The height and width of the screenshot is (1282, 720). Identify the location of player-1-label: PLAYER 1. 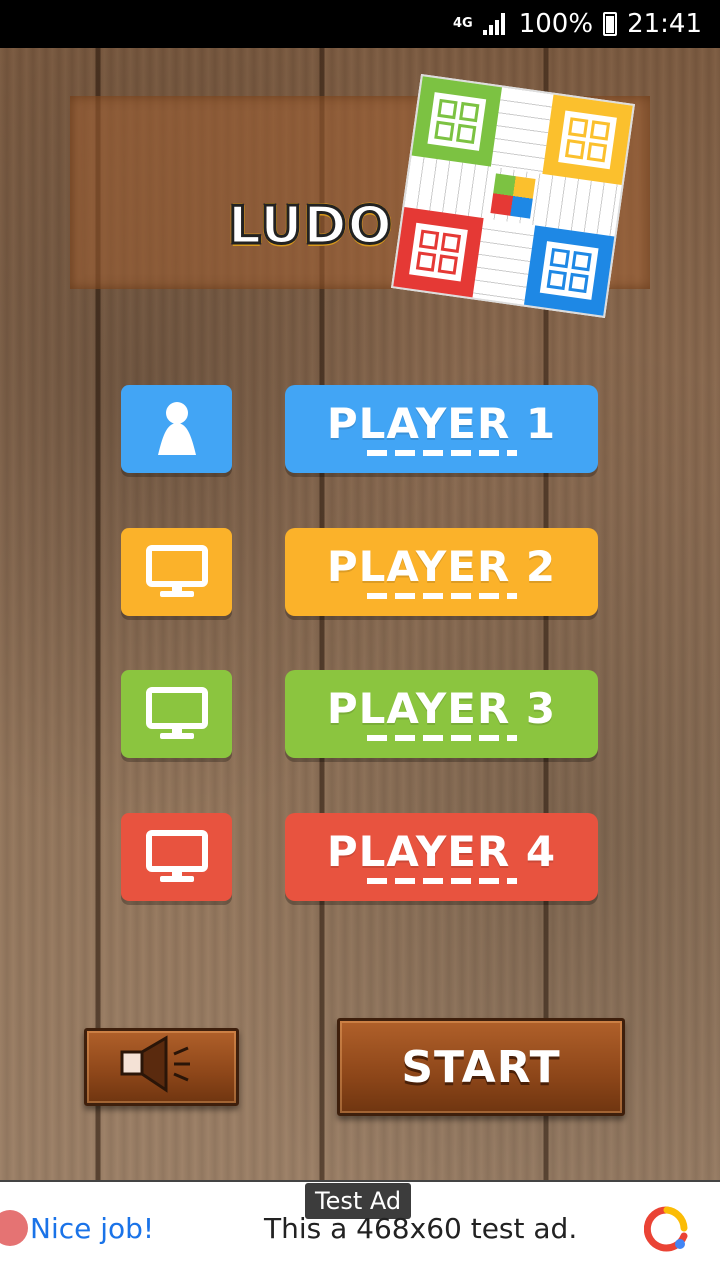
(441, 423).